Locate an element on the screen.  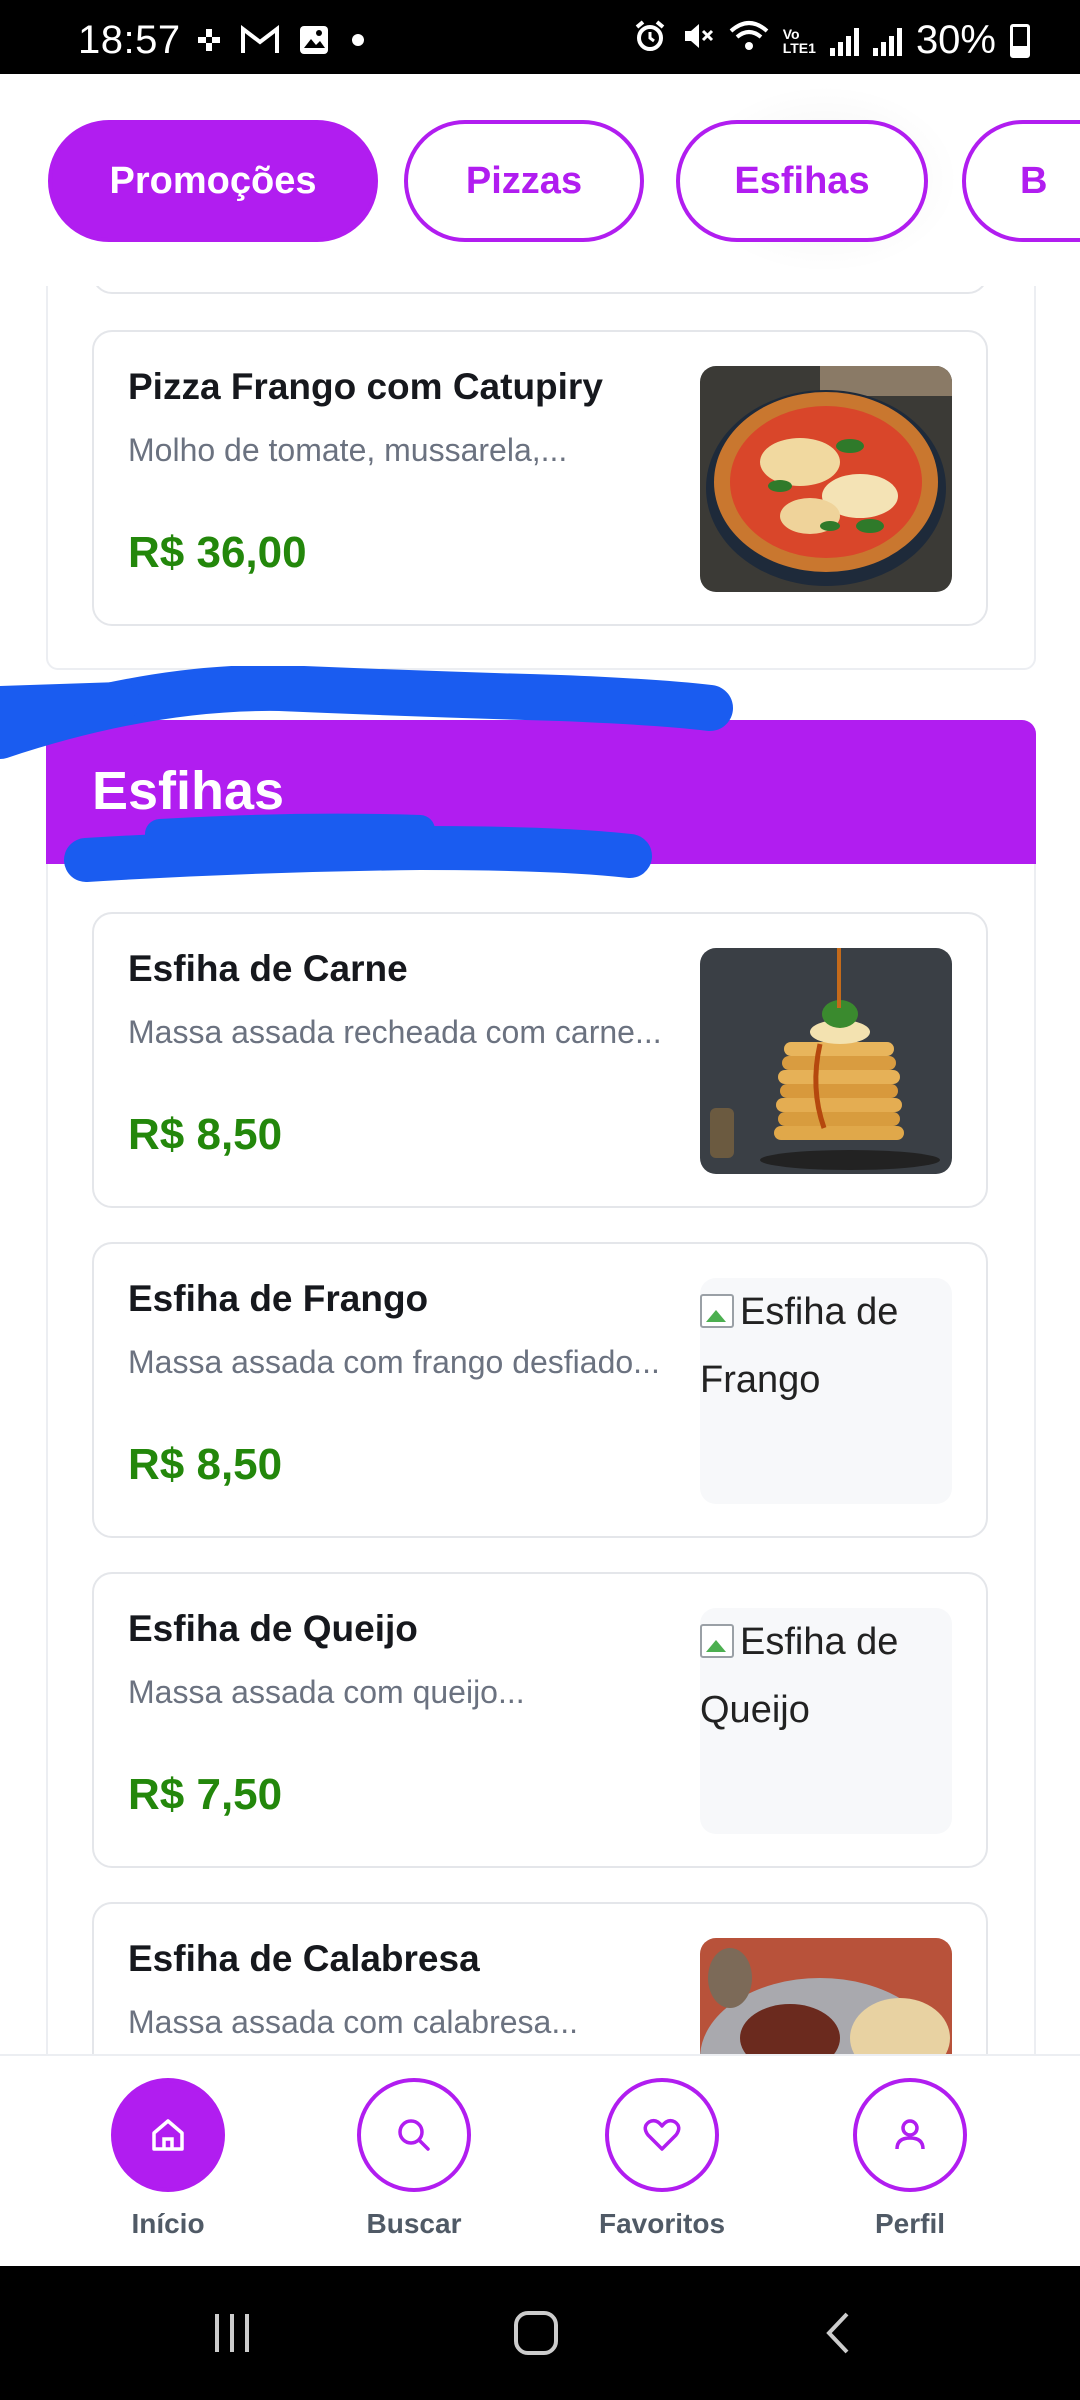
product-name: Esfiha de Calabresa is located at coordinates (304, 1958).